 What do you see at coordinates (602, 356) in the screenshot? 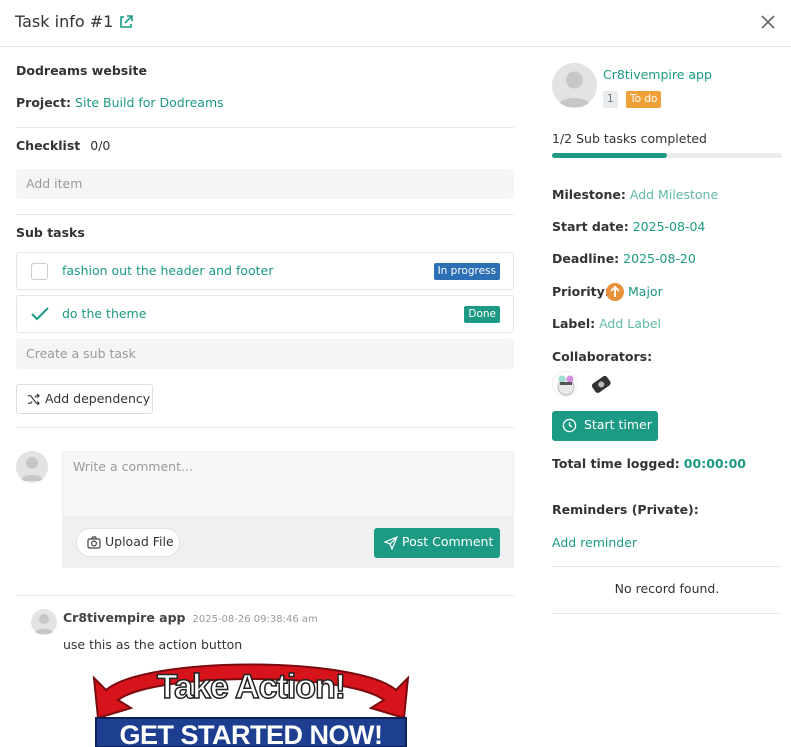
I see `collaborators-label: Collaborators:` at bounding box center [602, 356].